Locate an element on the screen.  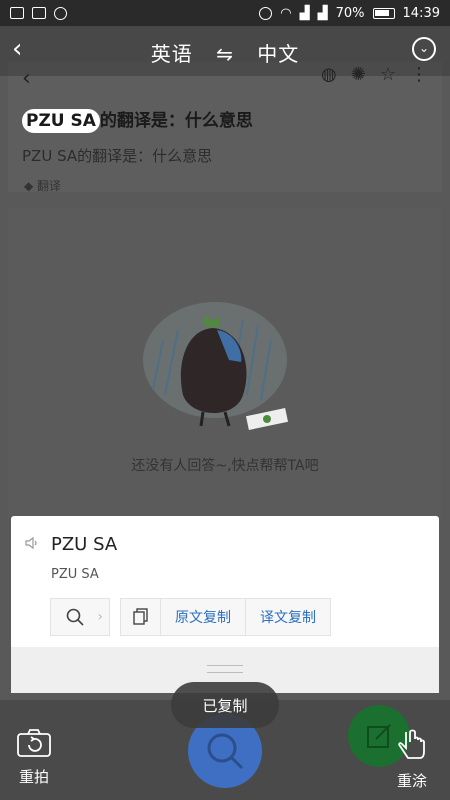
message-icon is located at coordinates (17, 13).